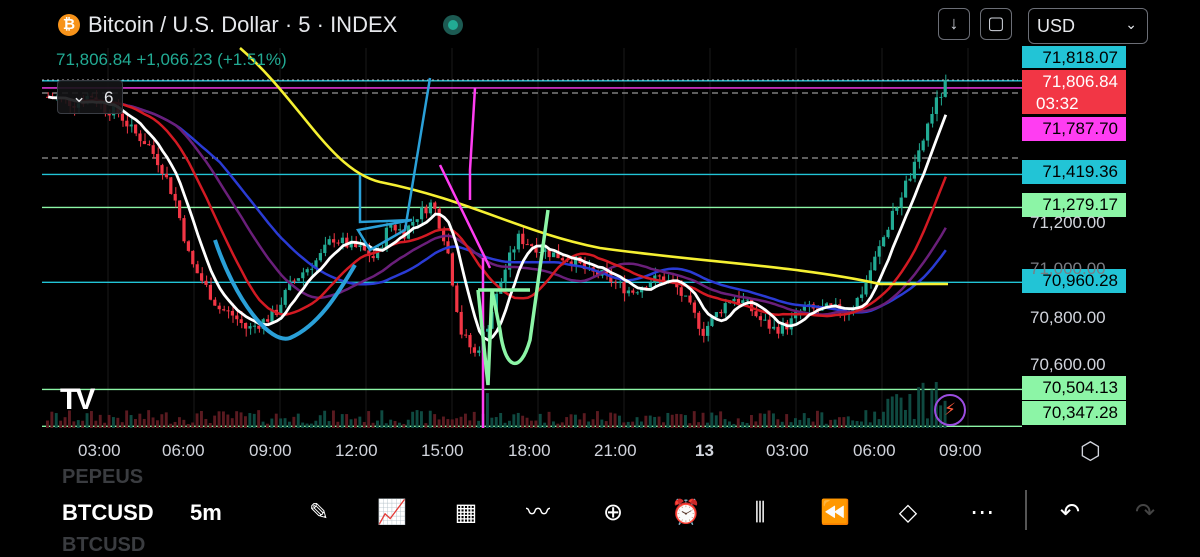  What do you see at coordinates (1145, 513) in the screenshot?
I see `redo-icon: ↷` at bounding box center [1145, 513].